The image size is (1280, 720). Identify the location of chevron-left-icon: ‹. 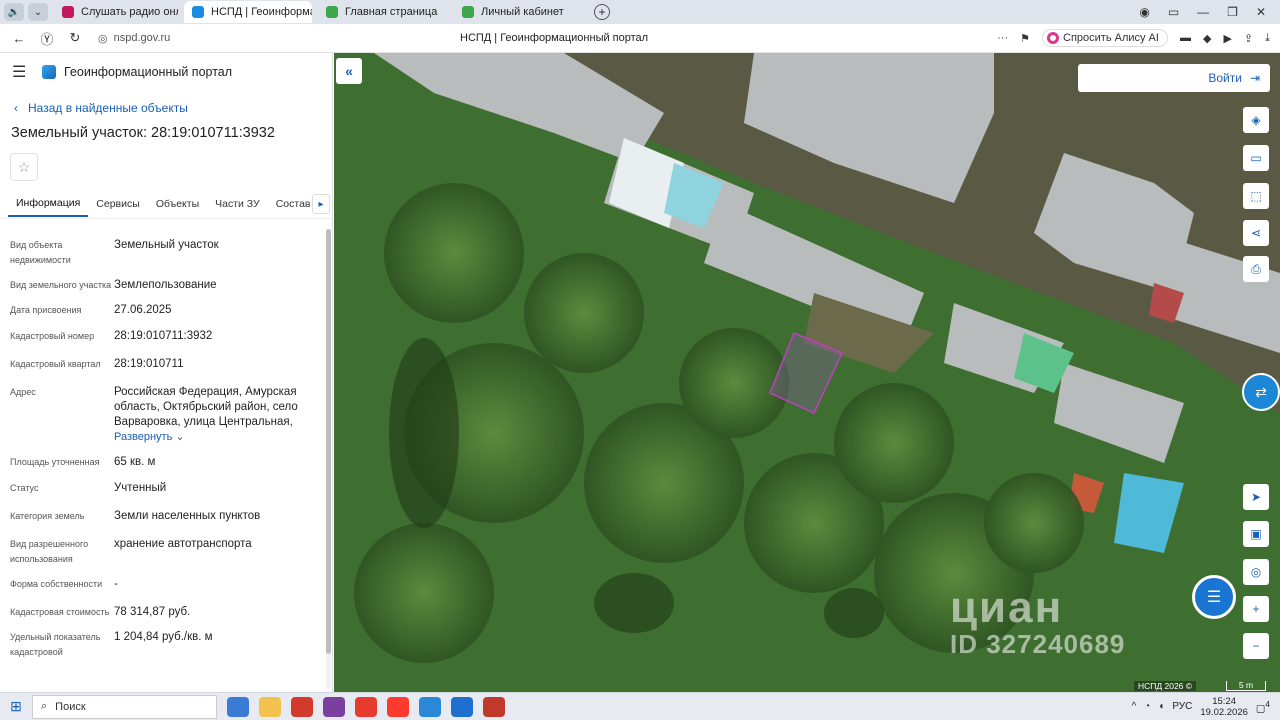
(16, 108).